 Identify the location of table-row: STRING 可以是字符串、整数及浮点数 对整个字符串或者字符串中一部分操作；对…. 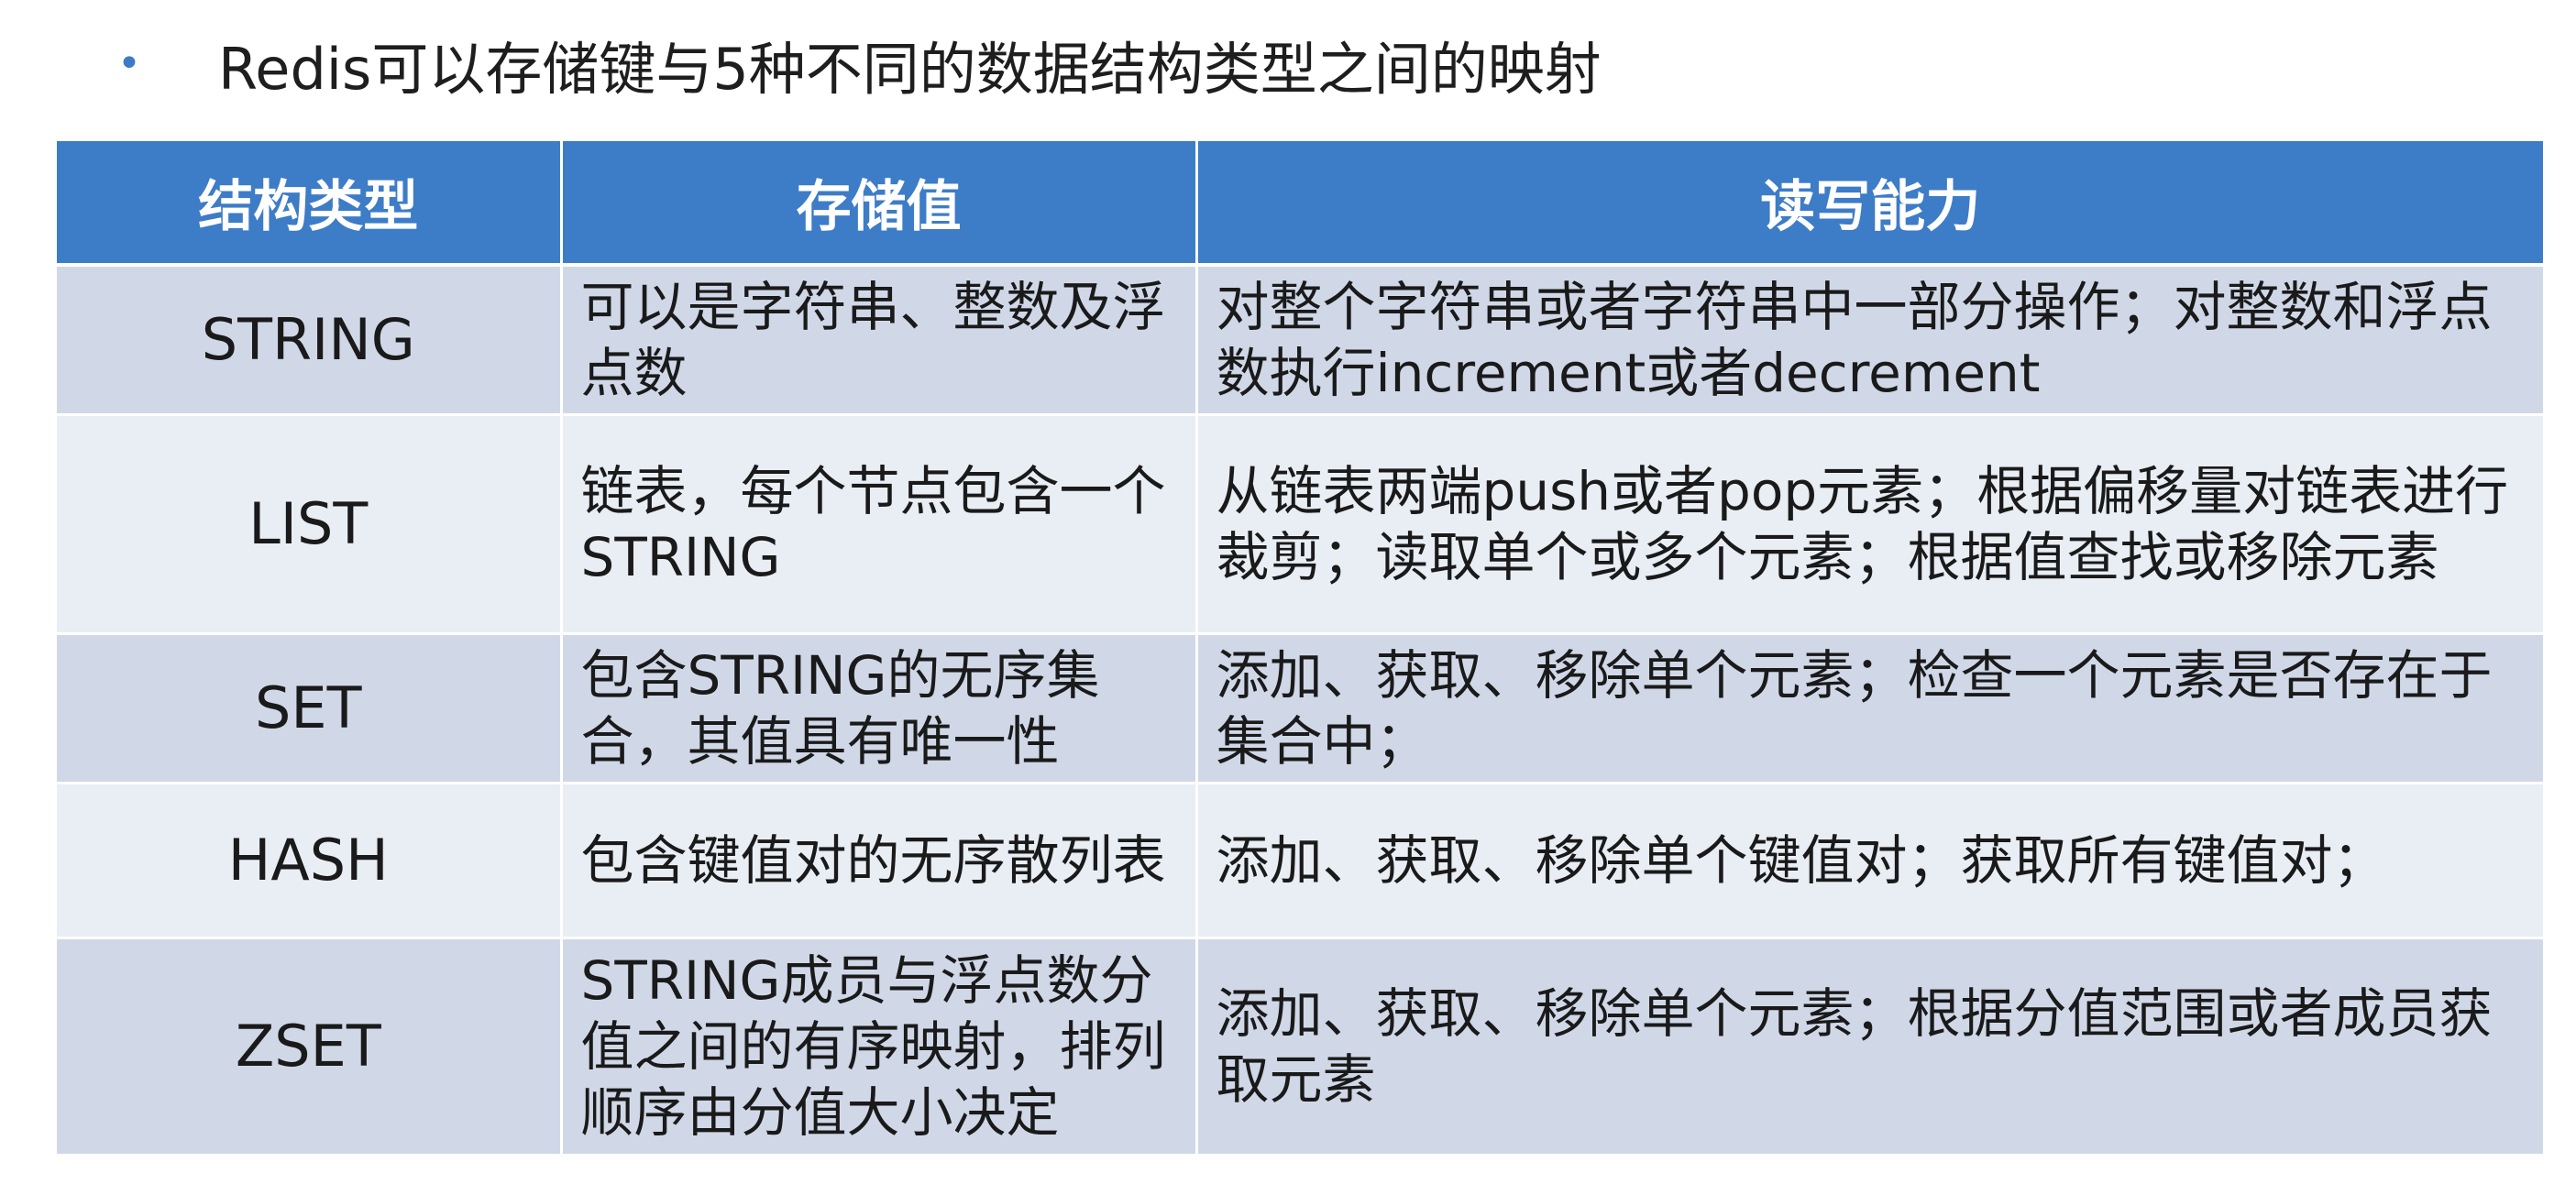
(1300, 340).